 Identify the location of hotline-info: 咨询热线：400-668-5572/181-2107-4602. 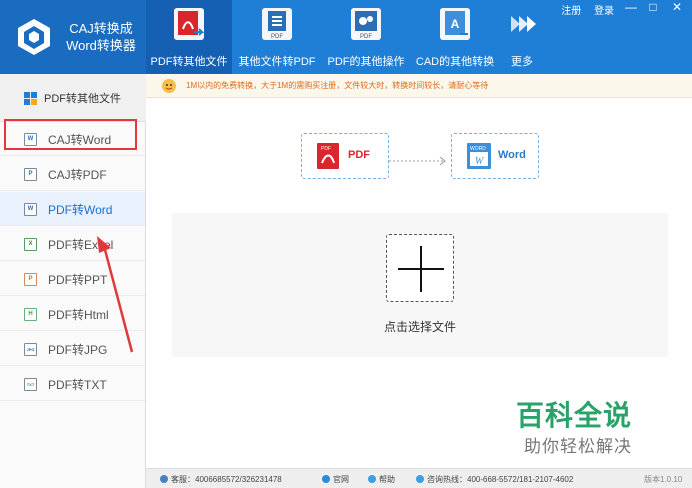
(494, 479).